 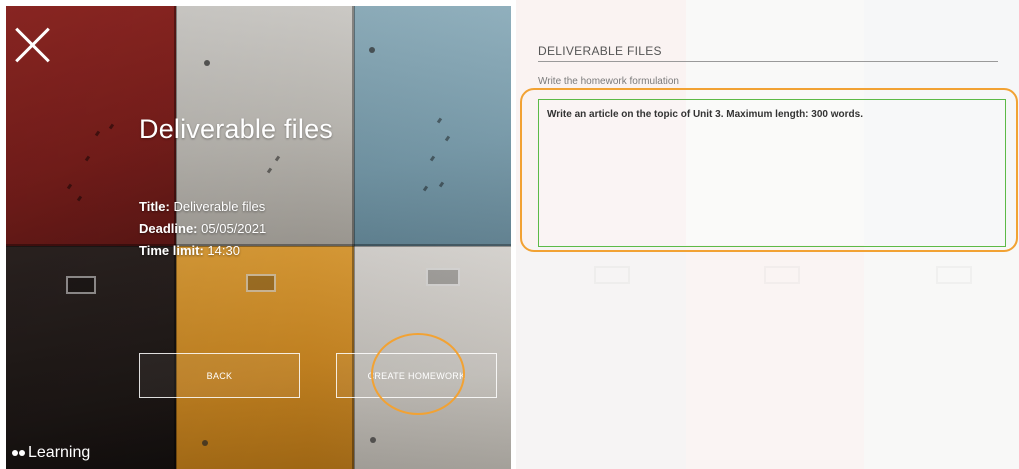 I want to click on deadline-value: 05/05/2021, so click(x=234, y=228).